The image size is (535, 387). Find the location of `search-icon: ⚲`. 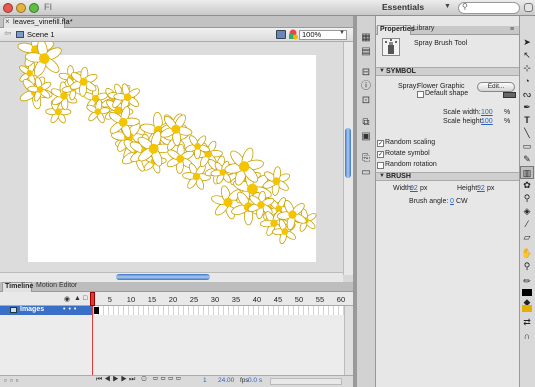

search-icon: ⚲ is located at coordinates (465, 6).